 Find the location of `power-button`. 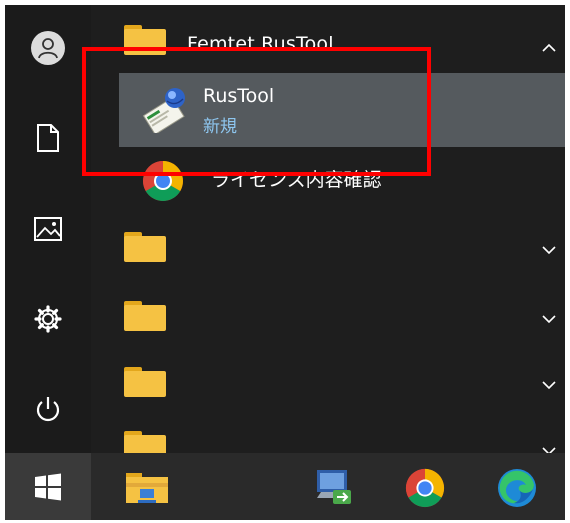

power-button is located at coordinates (48, 409).